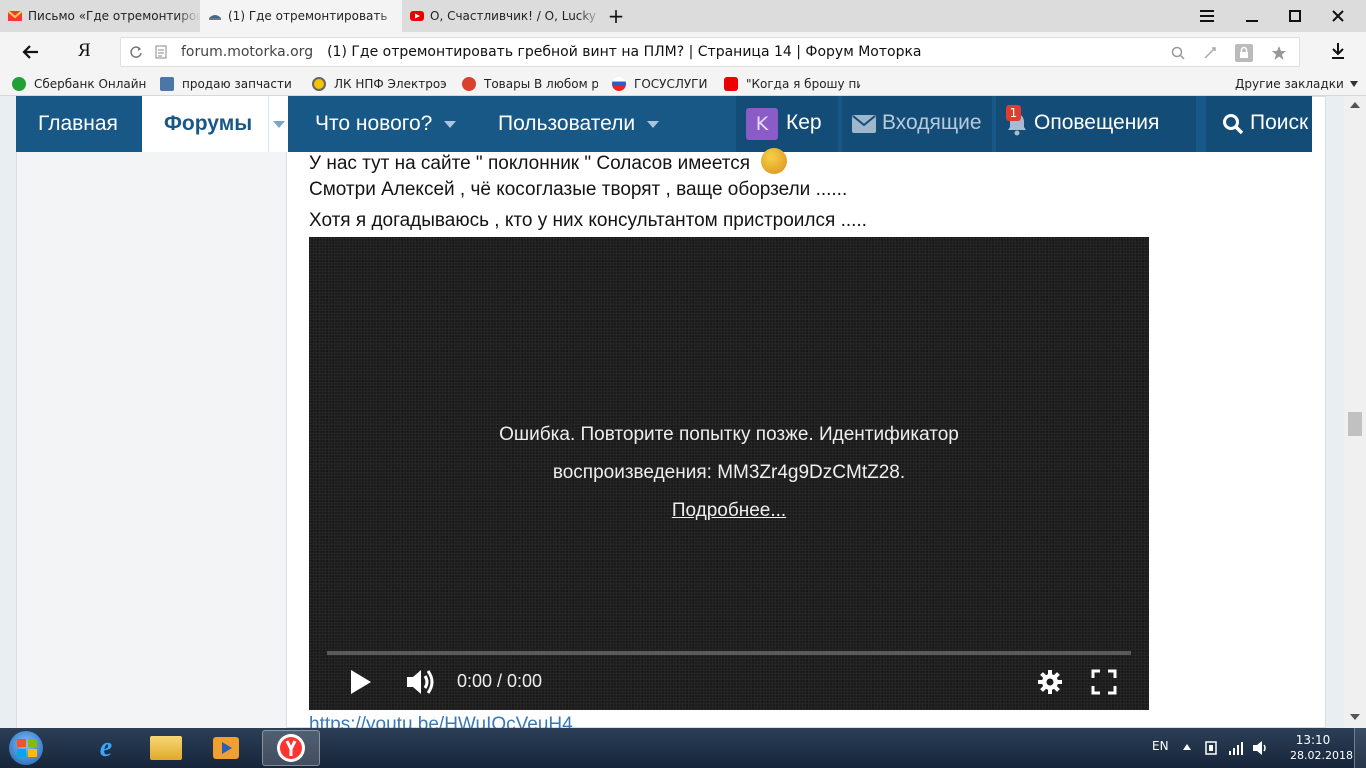 The width and height of the screenshot is (1366, 768). What do you see at coordinates (215, 17) in the screenshot?
I see `motorka-icon` at bounding box center [215, 17].